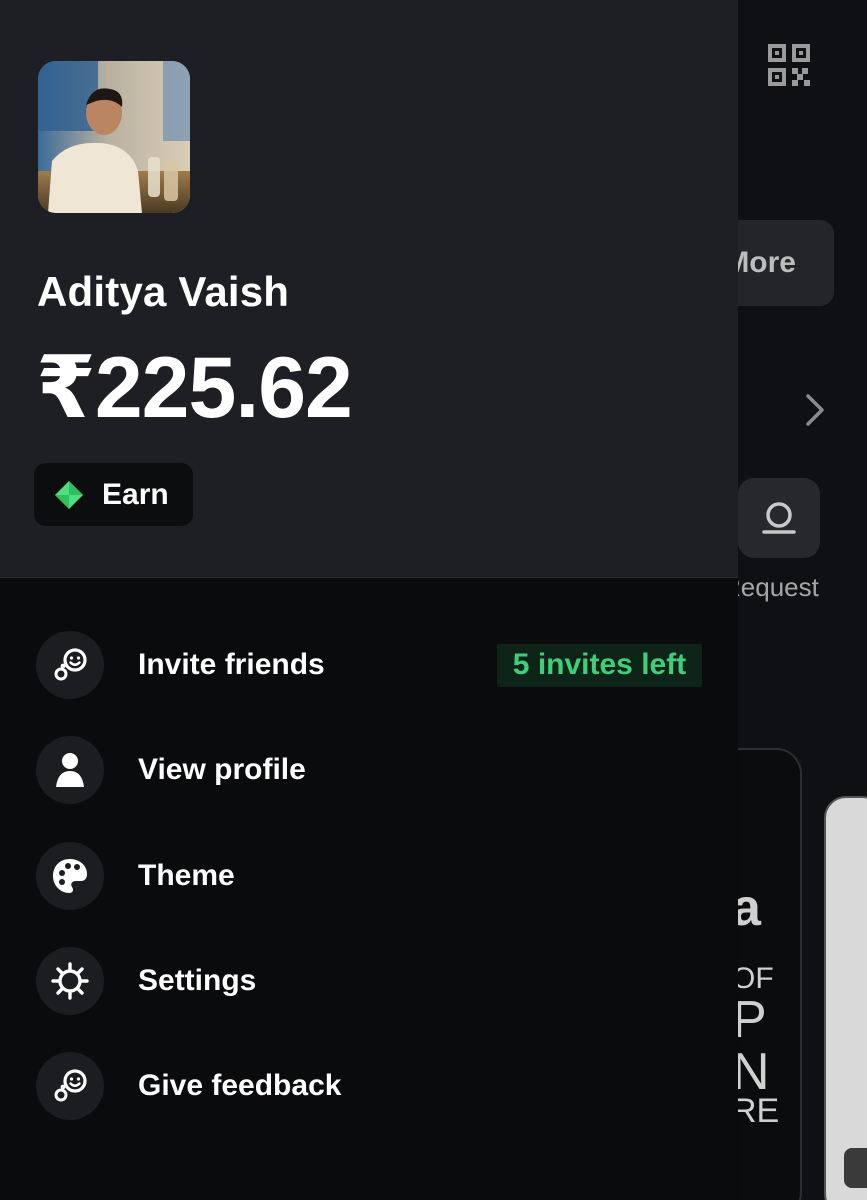  I want to click on wallet-balance: ₹225.62, so click(194, 388).